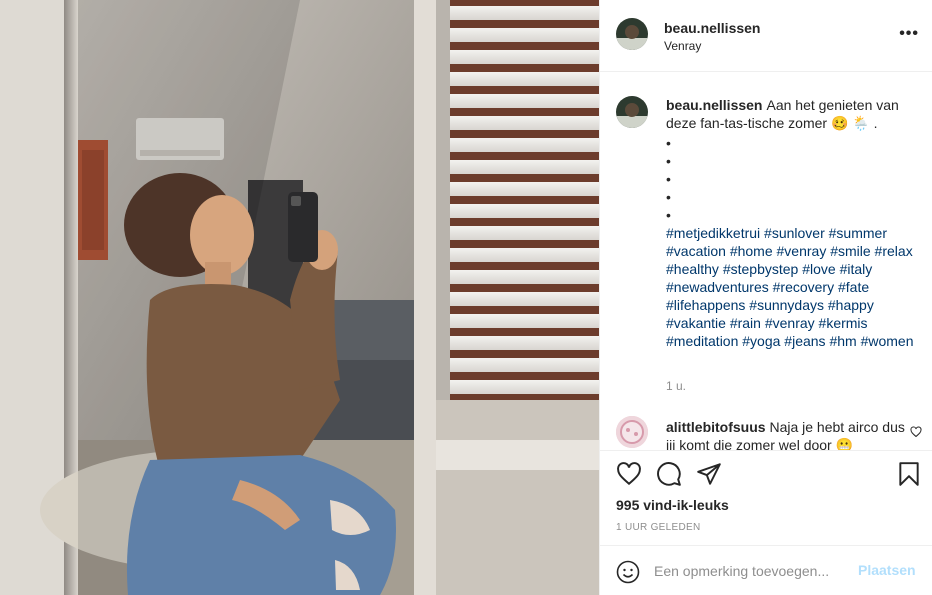  What do you see at coordinates (916, 433) in the screenshot?
I see `comment-like-icon` at bounding box center [916, 433].